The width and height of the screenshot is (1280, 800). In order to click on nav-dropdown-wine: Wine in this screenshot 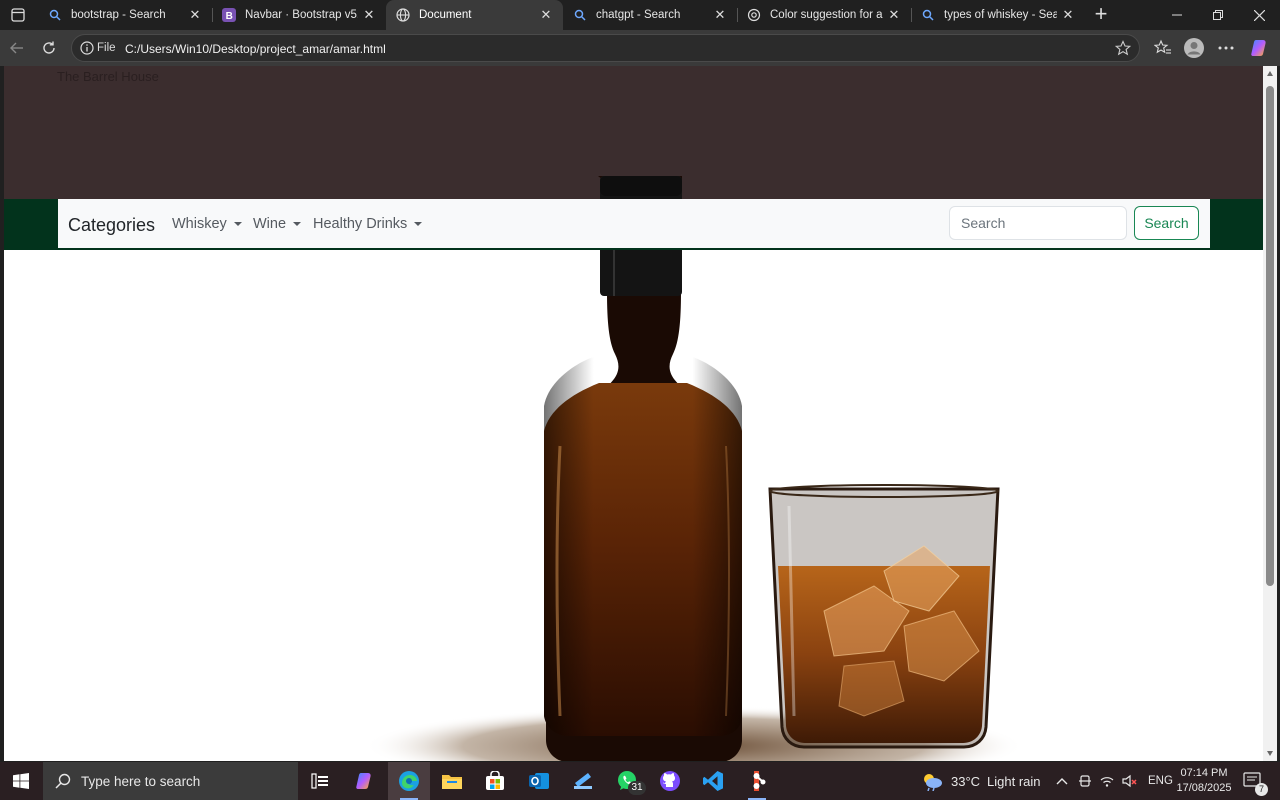, I will do `click(277, 224)`.